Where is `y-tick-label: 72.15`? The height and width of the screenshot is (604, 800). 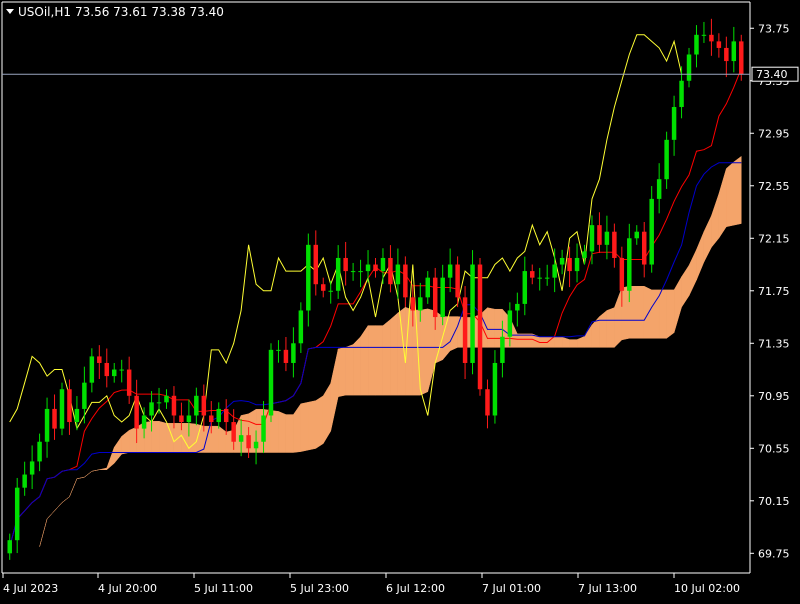 y-tick-label: 72.15 is located at coordinates (774, 238).